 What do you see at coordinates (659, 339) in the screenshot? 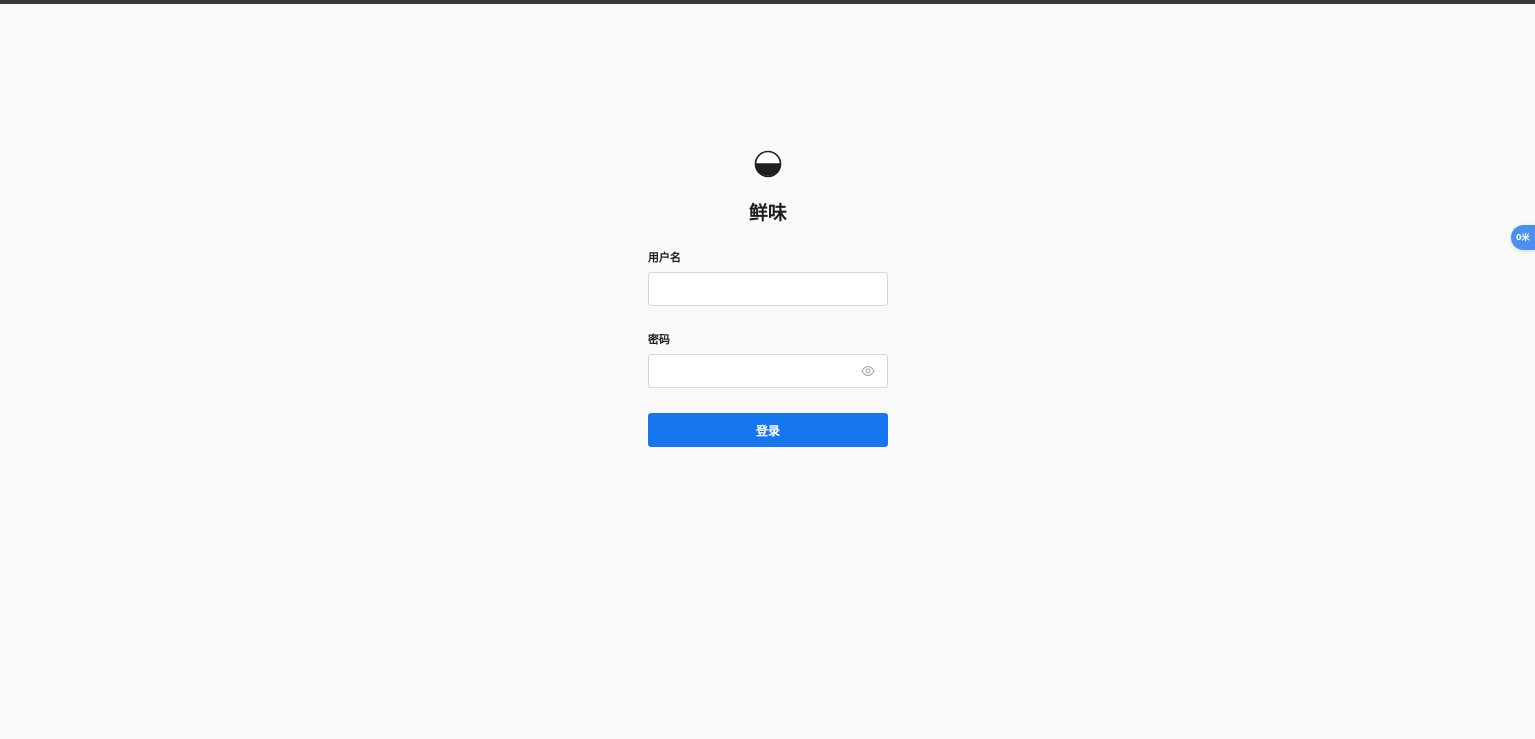
I see `password-label: 密码` at bounding box center [659, 339].